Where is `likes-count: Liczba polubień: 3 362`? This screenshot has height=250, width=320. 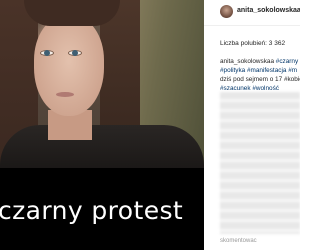 likes-count: Liczba polubień: 3 362 is located at coordinates (252, 43).